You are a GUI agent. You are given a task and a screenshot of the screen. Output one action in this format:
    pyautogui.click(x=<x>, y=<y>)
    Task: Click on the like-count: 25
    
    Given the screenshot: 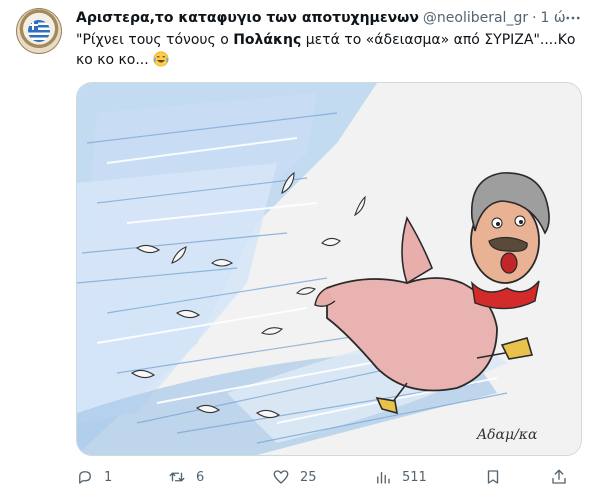 What is the action you would take?
    pyautogui.click(x=308, y=477)
    